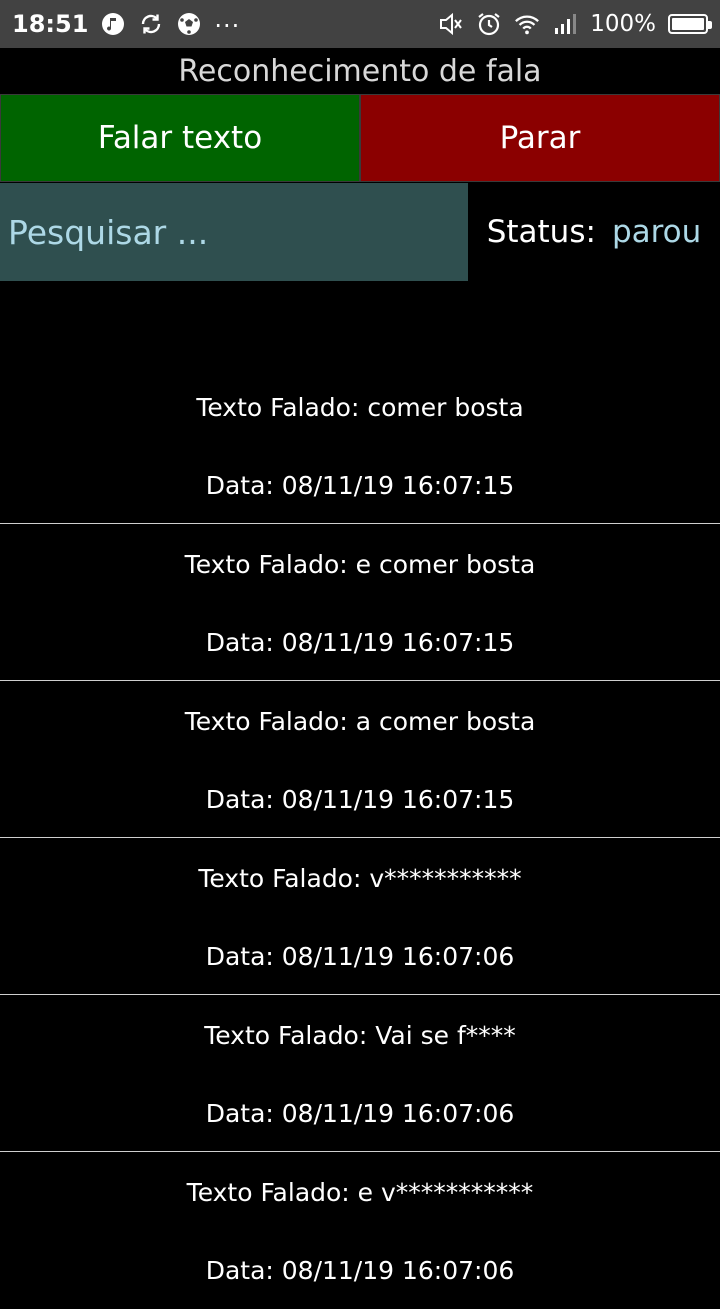 The image size is (720, 1309). What do you see at coordinates (151, 24) in the screenshot?
I see `sync-icon` at bounding box center [151, 24].